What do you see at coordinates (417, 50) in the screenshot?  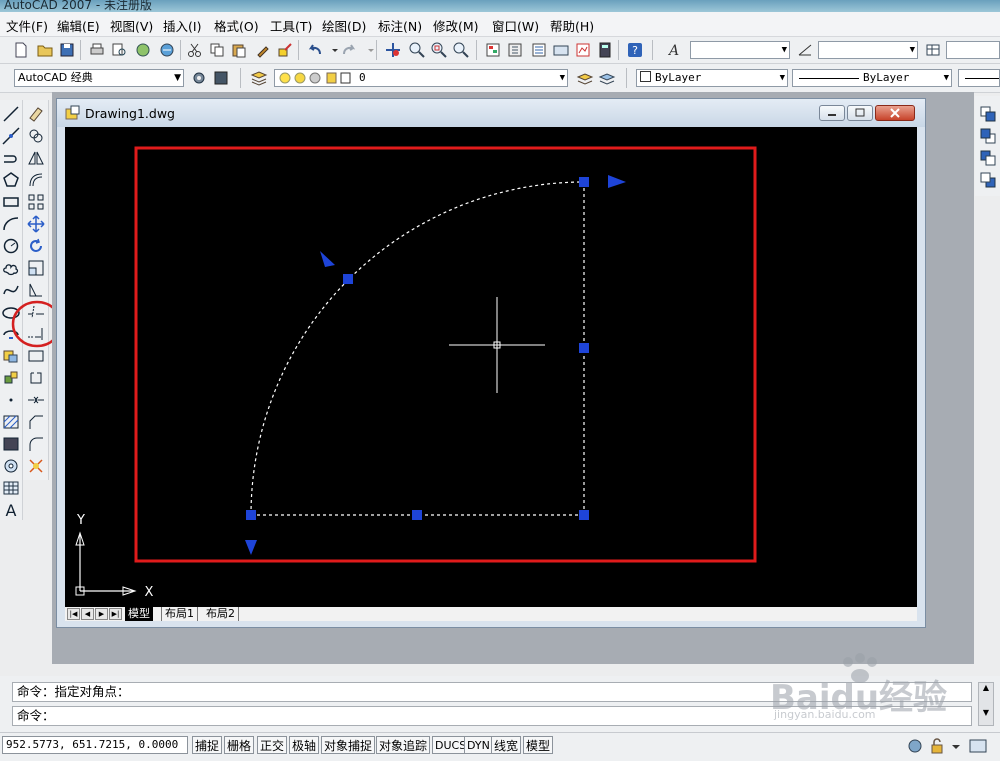 I see `zoom-realtime-icon` at bounding box center [417, 50].